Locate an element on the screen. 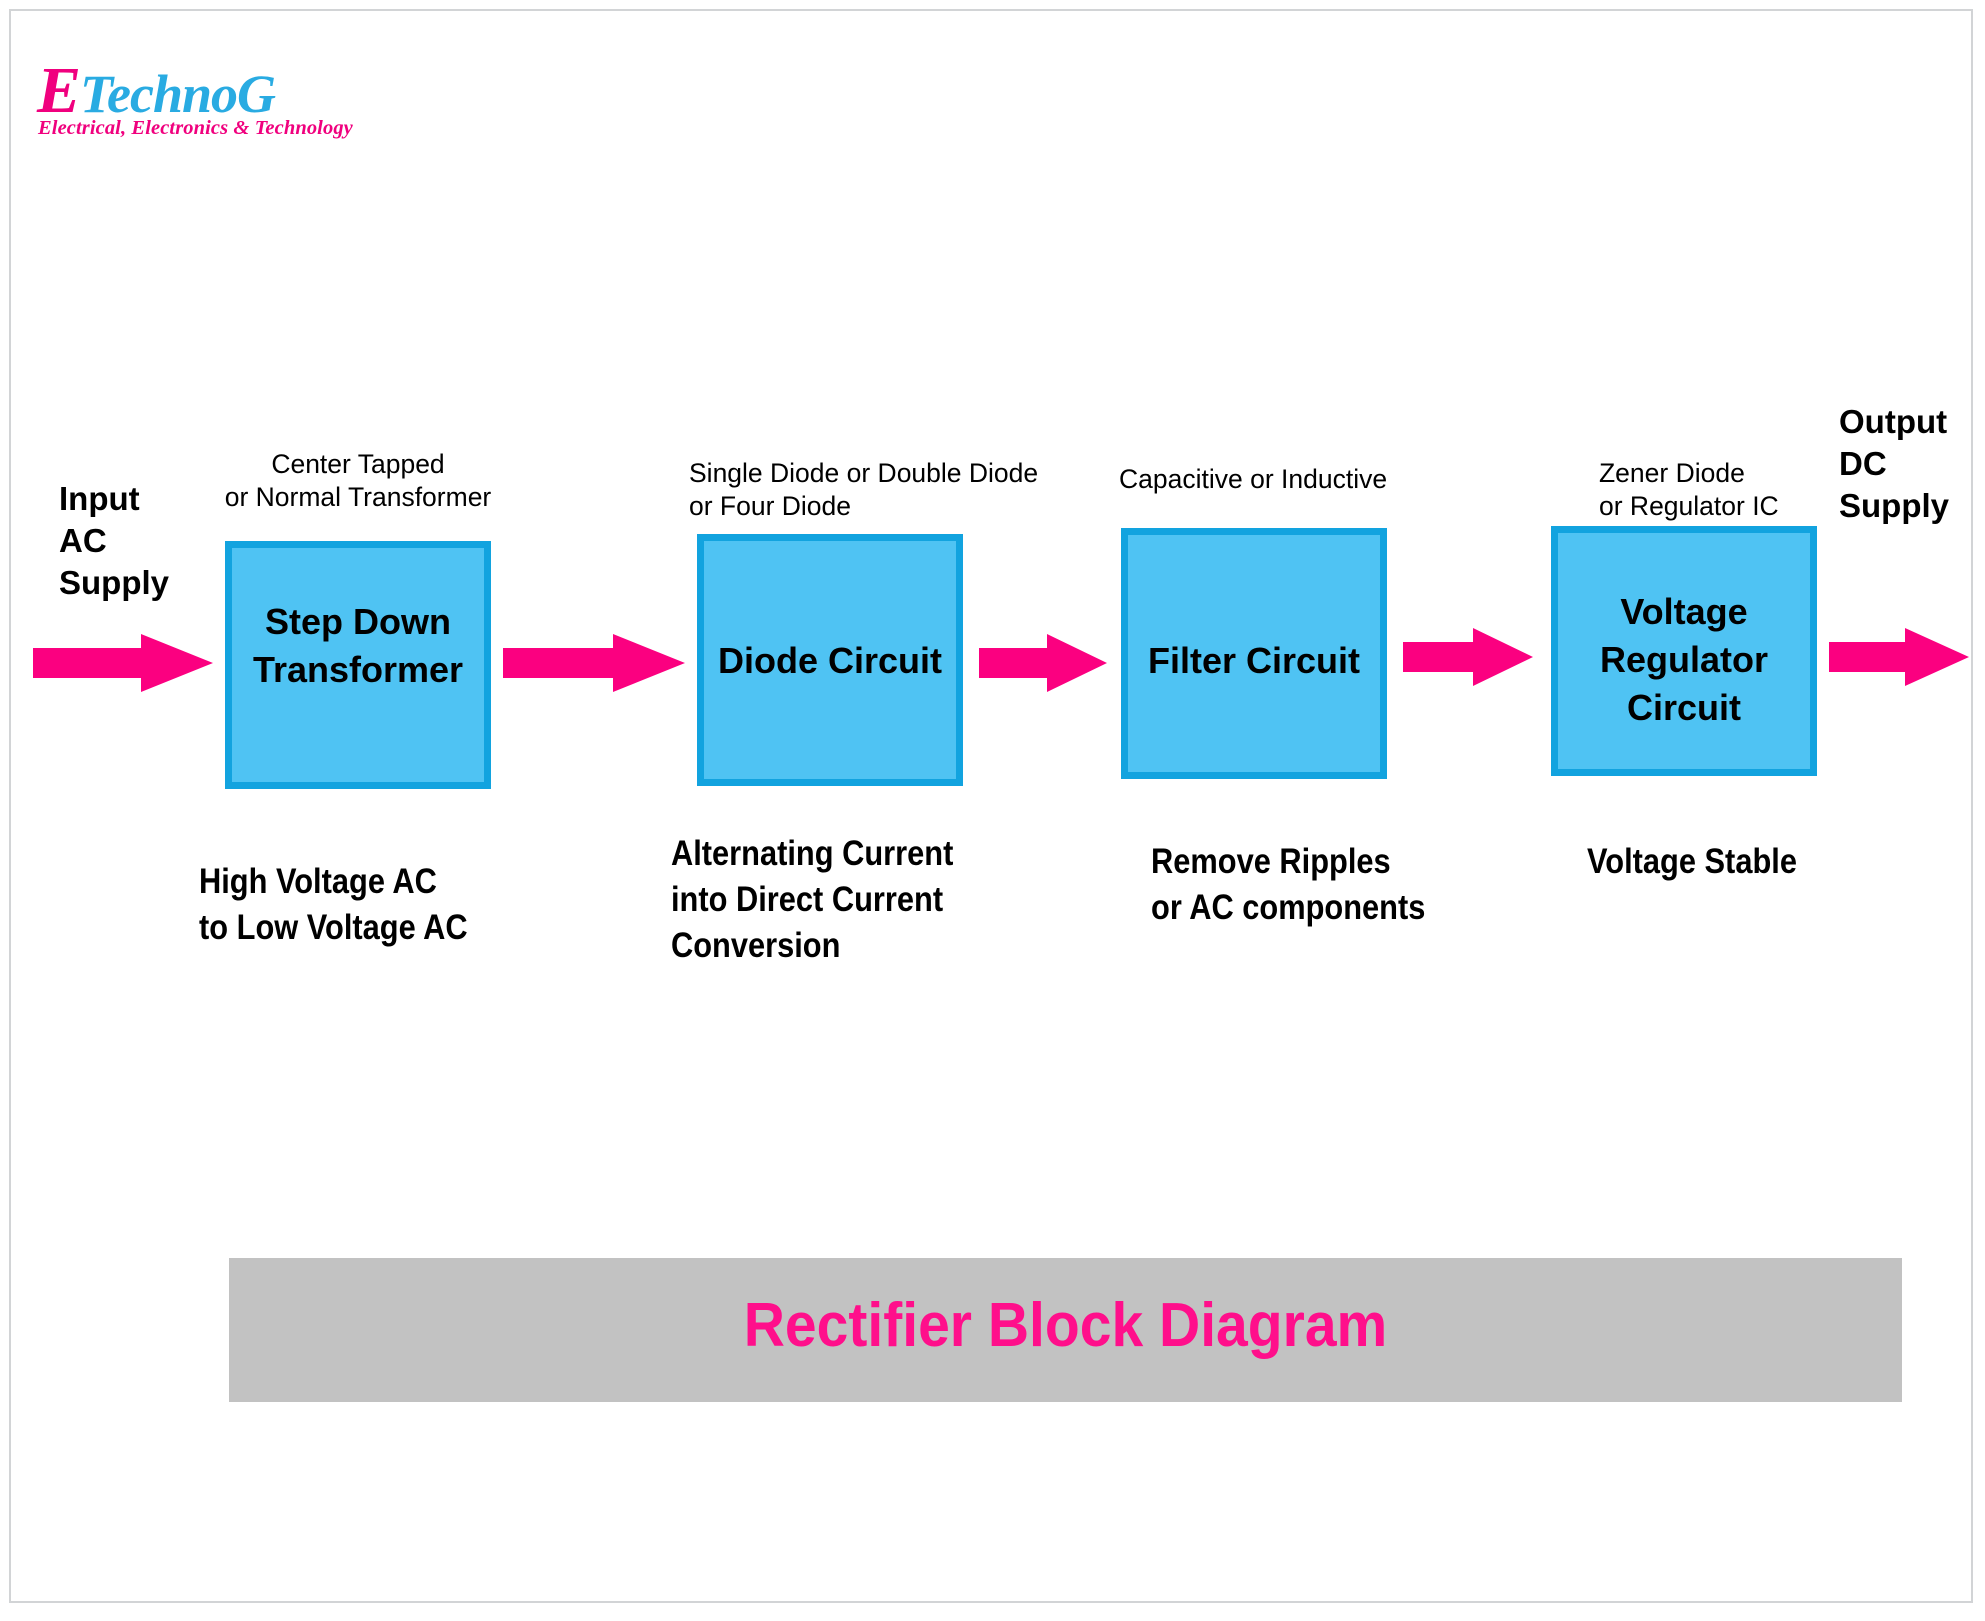 This screenshot has height=1621, width=1985. arrow-input-to-transformer is located at coordinates (123, 663).